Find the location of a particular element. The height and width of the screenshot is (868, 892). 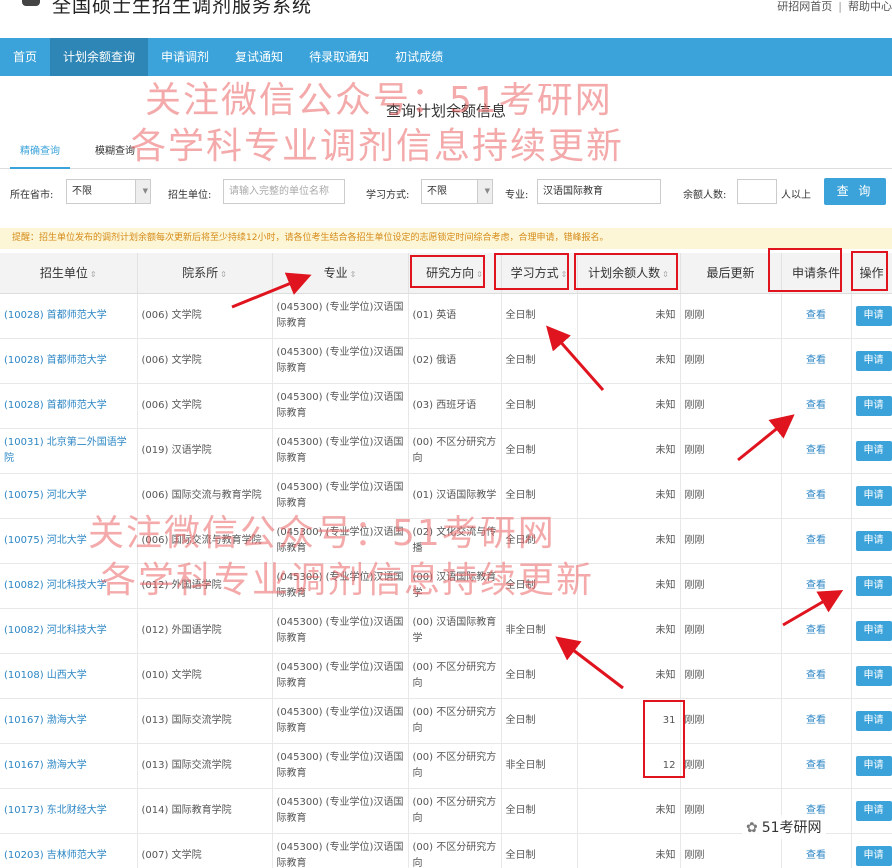

study-mode-label: 学习方式: is located at coordinates (388, 195).